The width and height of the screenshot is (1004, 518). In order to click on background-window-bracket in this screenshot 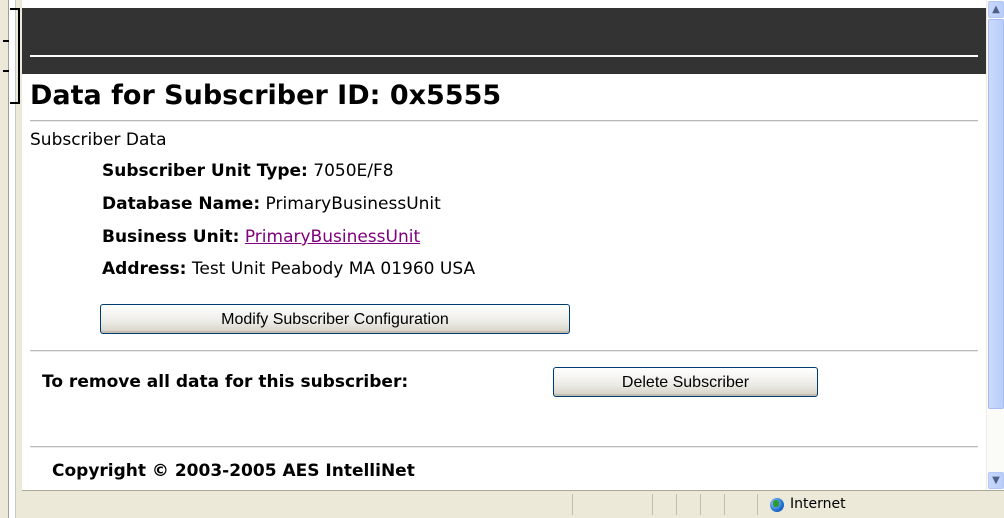, I will do `click(15, 56)`.